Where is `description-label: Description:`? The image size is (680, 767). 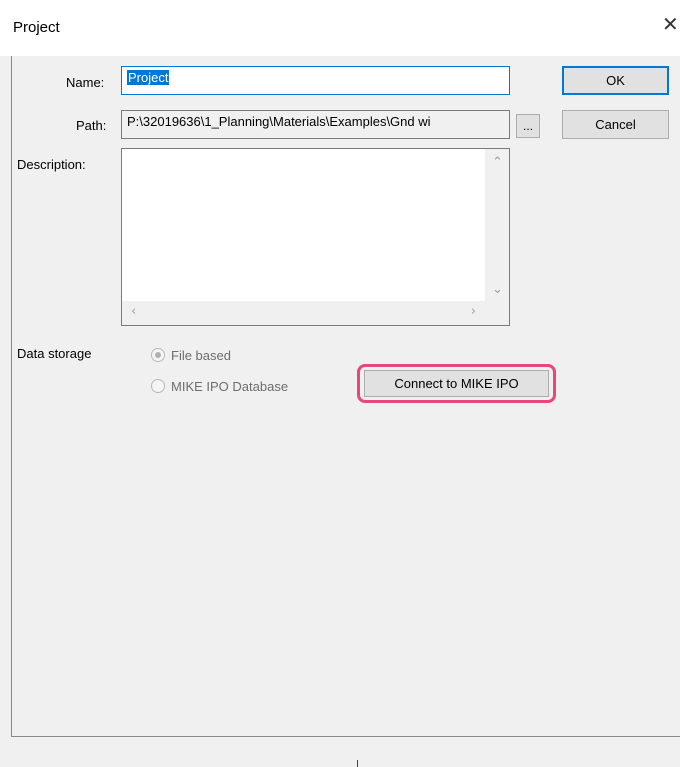
description-label: Description: is located at coordinates (51, 164).